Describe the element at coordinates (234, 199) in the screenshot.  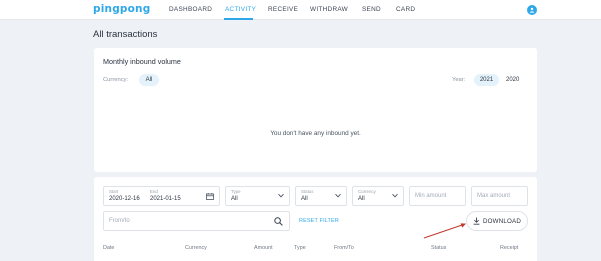
I see `type-value: All` at that location.